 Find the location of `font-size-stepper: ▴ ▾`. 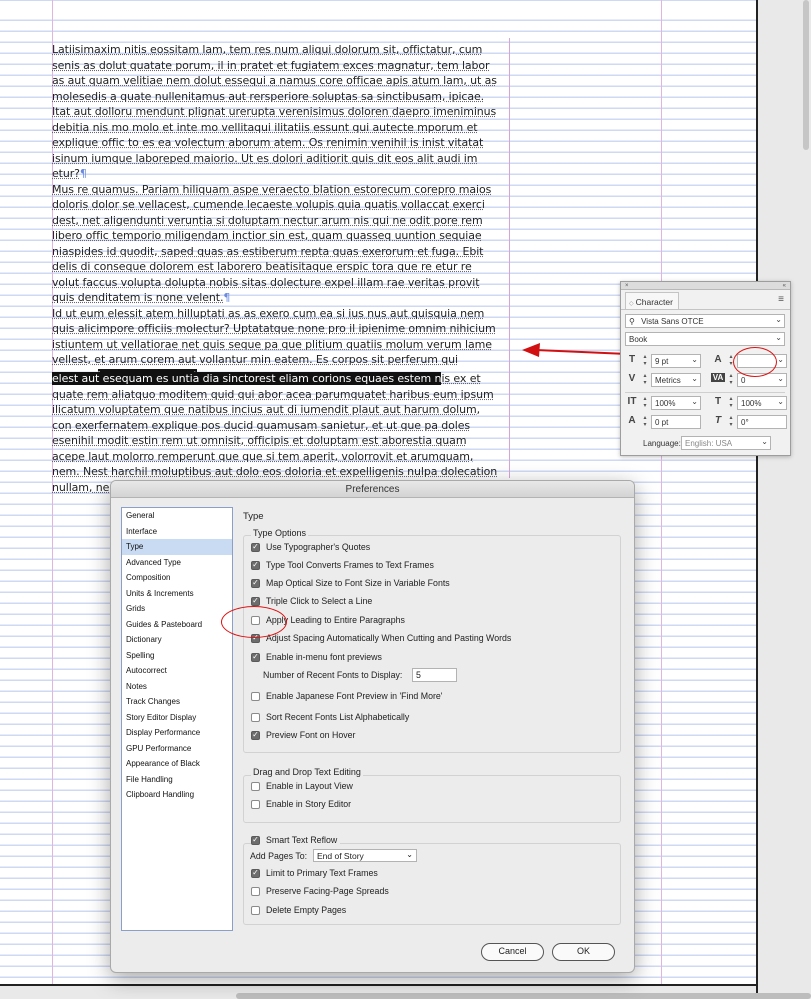

font-size-stepper: ▴ ▾ is located at coordinates (645, 361).